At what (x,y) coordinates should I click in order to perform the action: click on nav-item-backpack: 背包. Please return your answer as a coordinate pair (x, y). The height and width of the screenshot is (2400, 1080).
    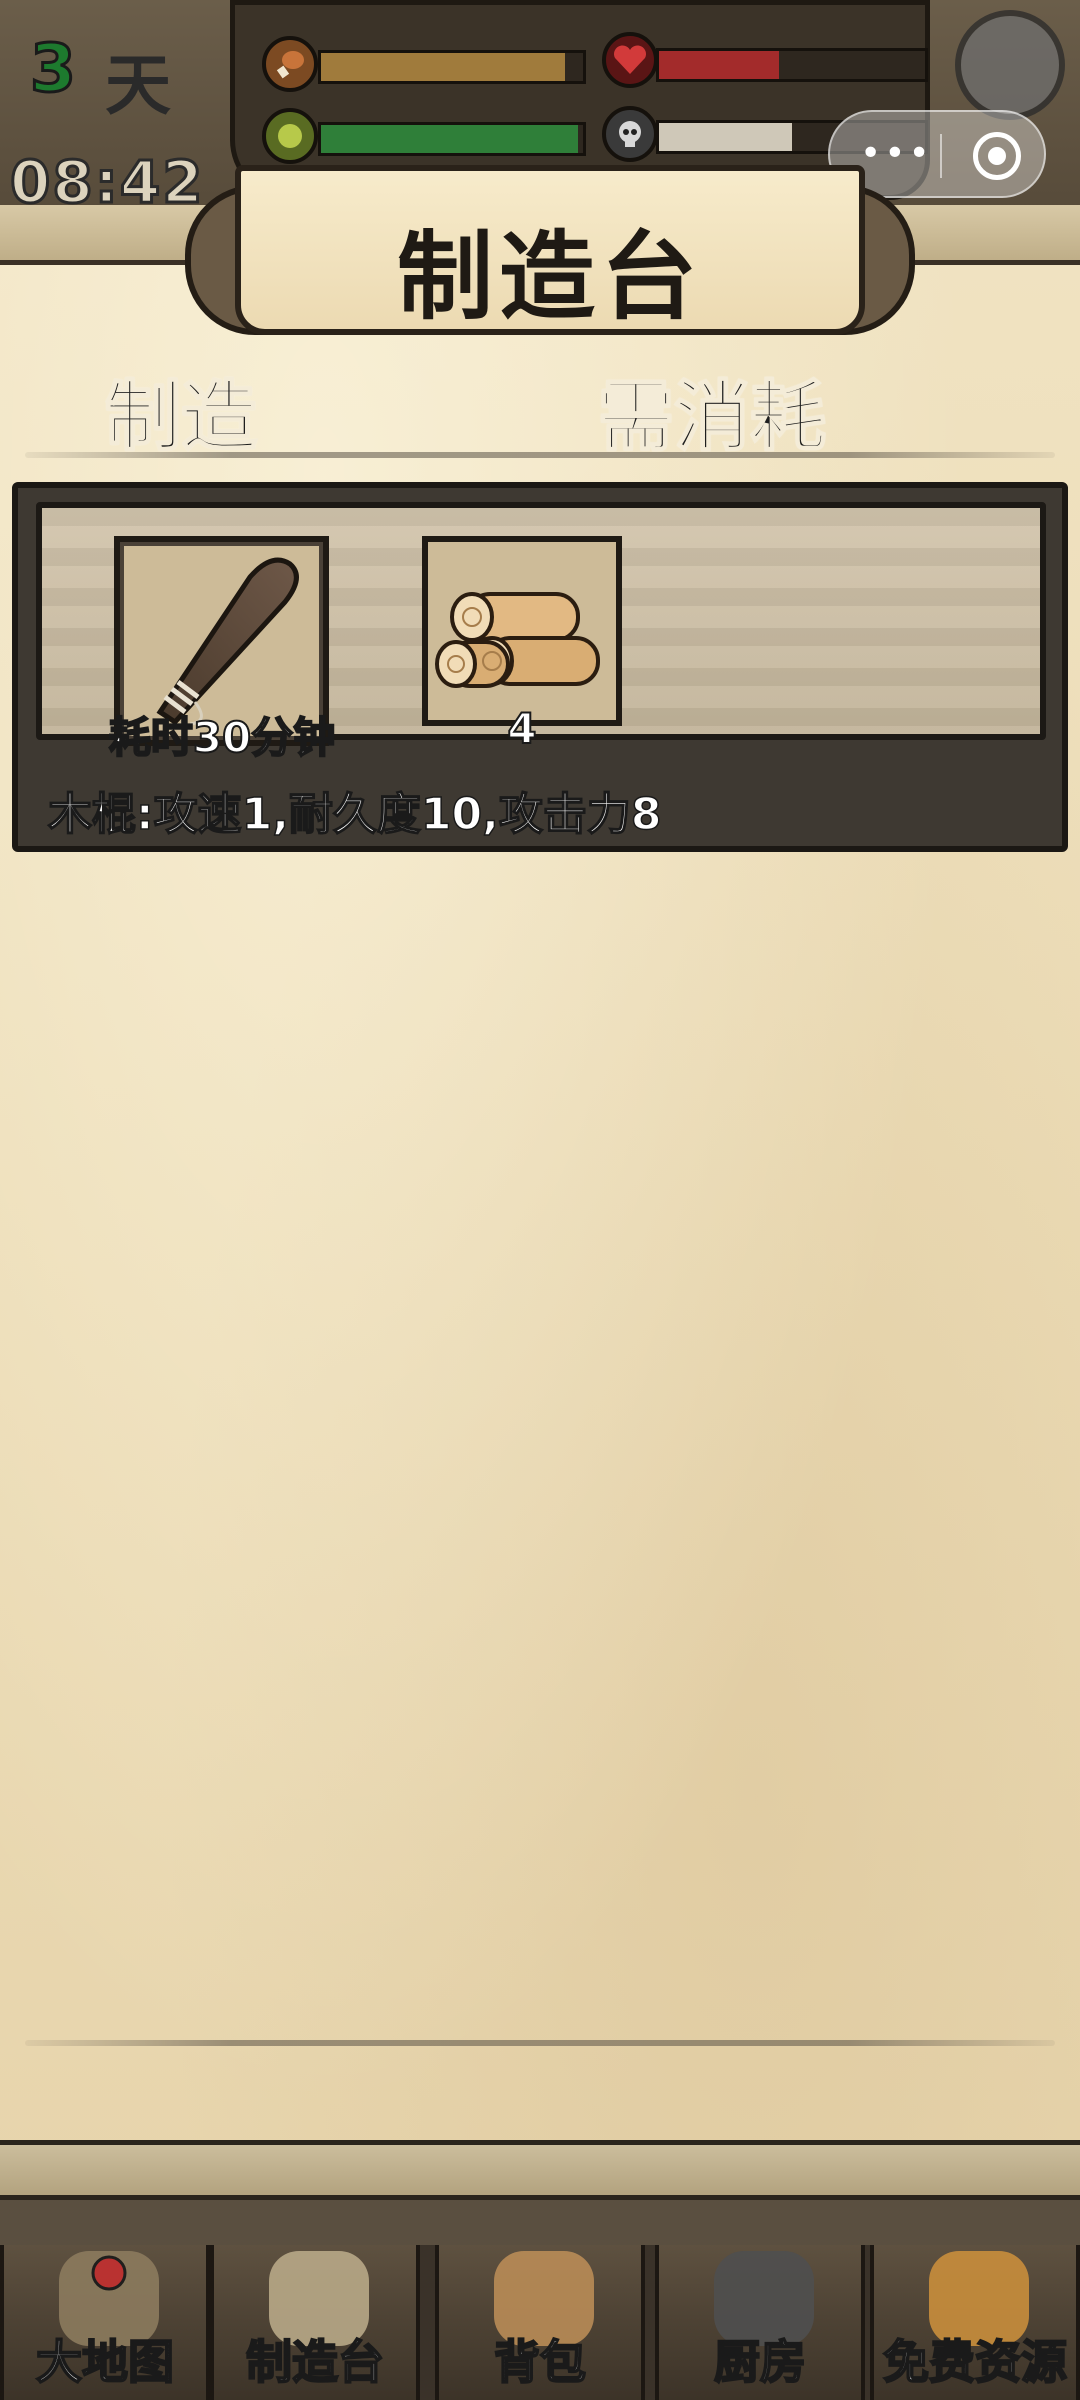
    Looking at the image, I should click on (540, 2322).